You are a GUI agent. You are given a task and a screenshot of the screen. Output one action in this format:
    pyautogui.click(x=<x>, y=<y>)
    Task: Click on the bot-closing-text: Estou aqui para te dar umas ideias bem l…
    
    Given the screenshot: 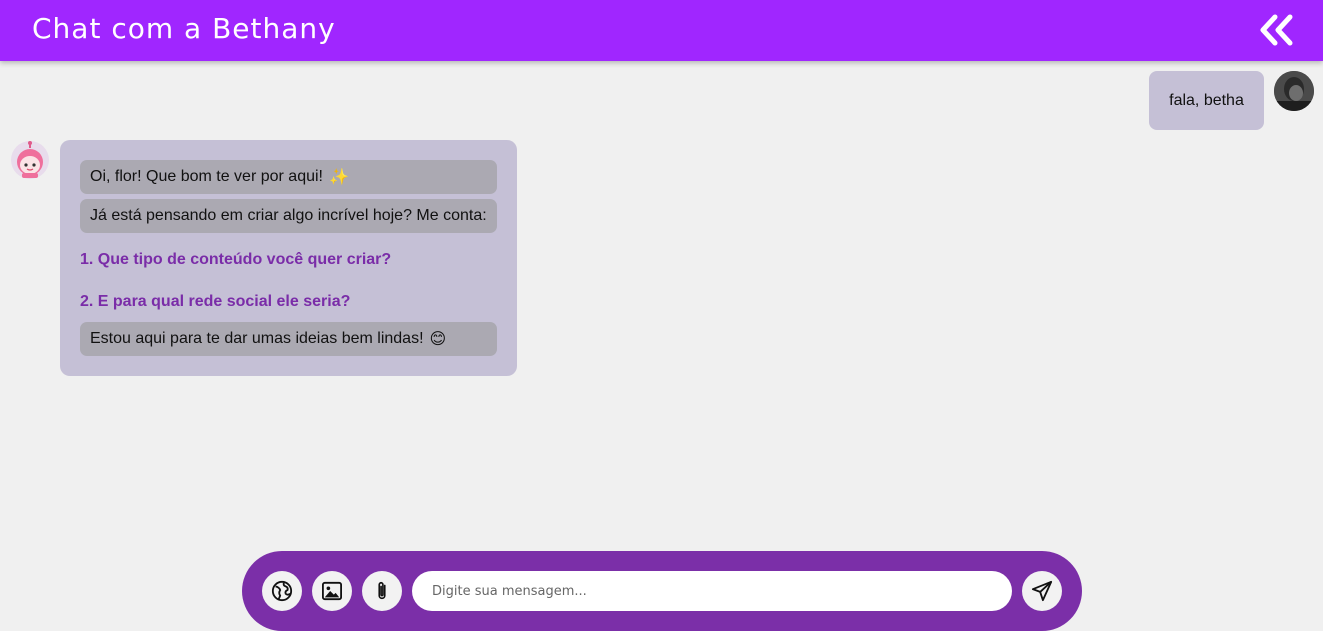 What is the action you would take?
    pyautogui.click(x=257, y=338)
    